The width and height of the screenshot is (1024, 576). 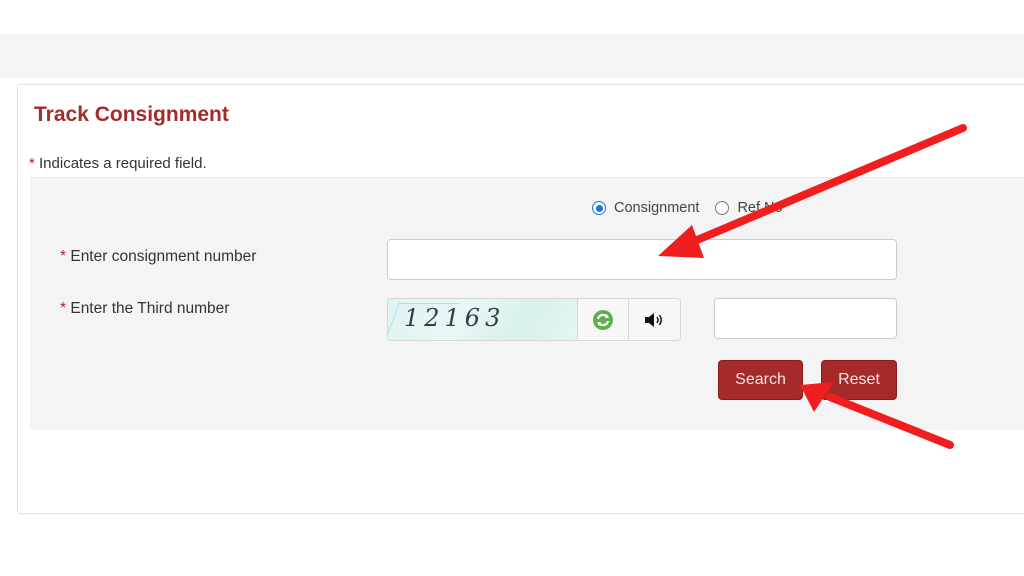 What do you see at coordinates (455, 318) in the screenshot?
I see `captcha-text: 12163` at bounding box center [455, 318].